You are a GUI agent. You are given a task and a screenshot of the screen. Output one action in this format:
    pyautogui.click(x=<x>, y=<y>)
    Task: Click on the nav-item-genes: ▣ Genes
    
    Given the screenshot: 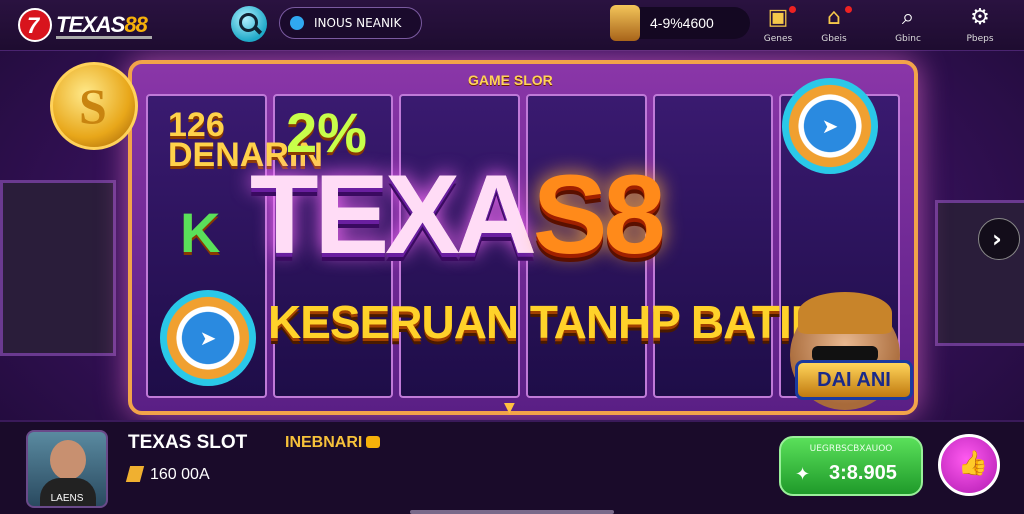 What is the action you would take?
    pyautogui.click(x=778, y=26)
    